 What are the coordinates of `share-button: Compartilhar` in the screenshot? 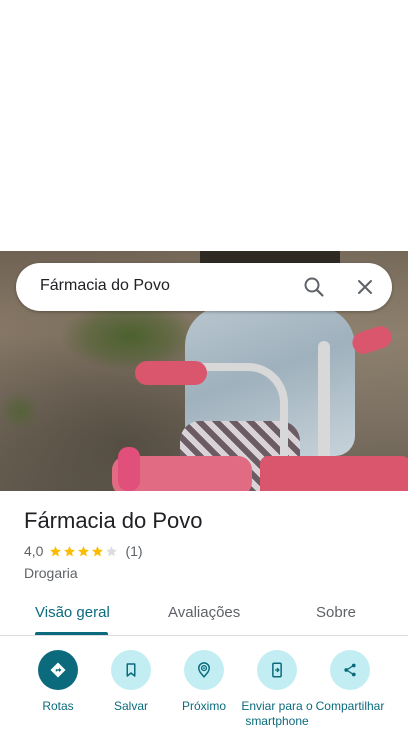 It's located at (350, 682).